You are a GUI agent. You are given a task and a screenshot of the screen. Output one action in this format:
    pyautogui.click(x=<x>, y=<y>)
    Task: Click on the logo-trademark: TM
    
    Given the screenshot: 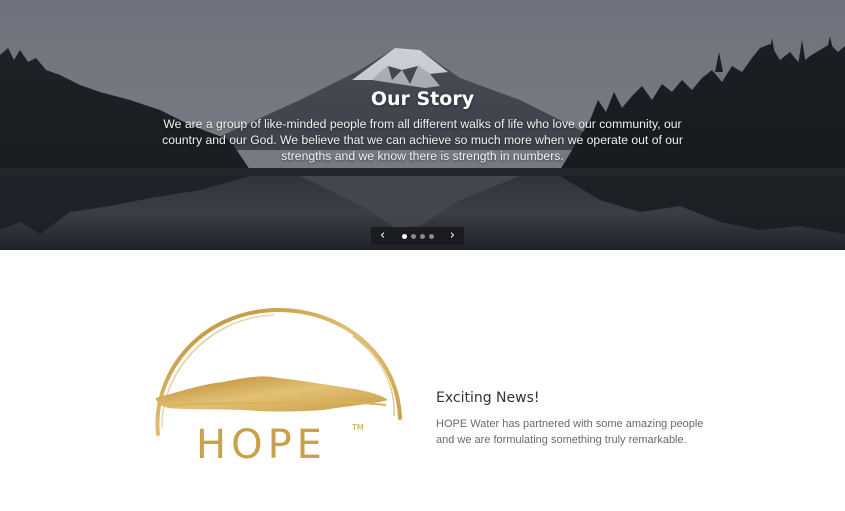 What is the action you would take?
    pyautogui.click(x=357, y=427)
    